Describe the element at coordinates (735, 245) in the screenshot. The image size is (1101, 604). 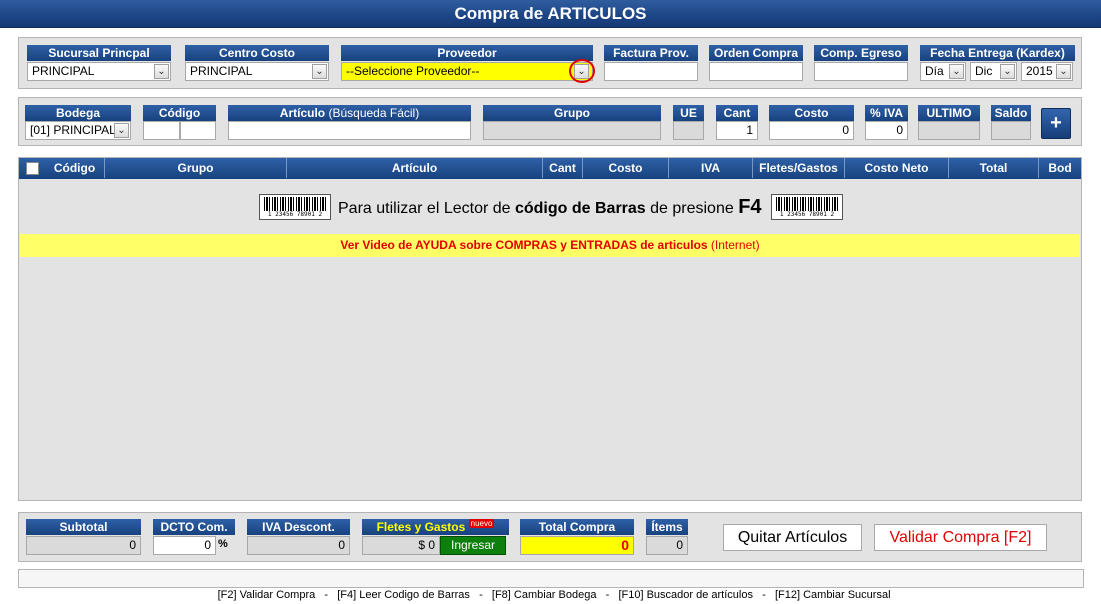
I see `help-video-suffix: (Internet)` at that location.